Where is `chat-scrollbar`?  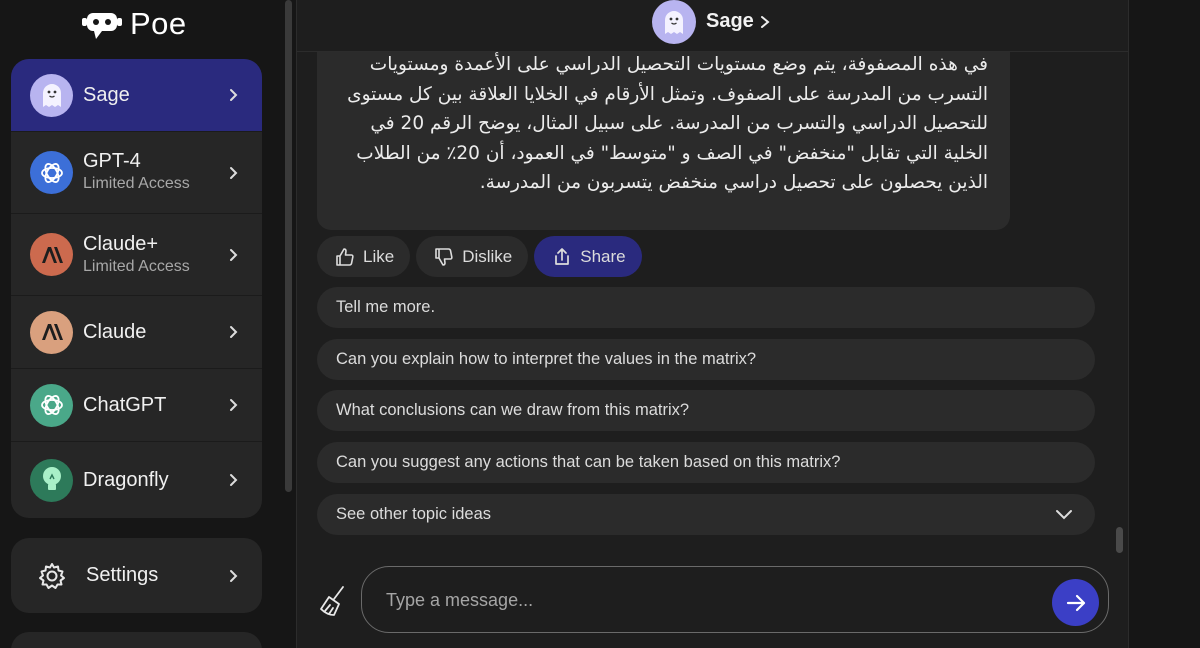 chat-scrollbar is located at coordinates (1119, 540).